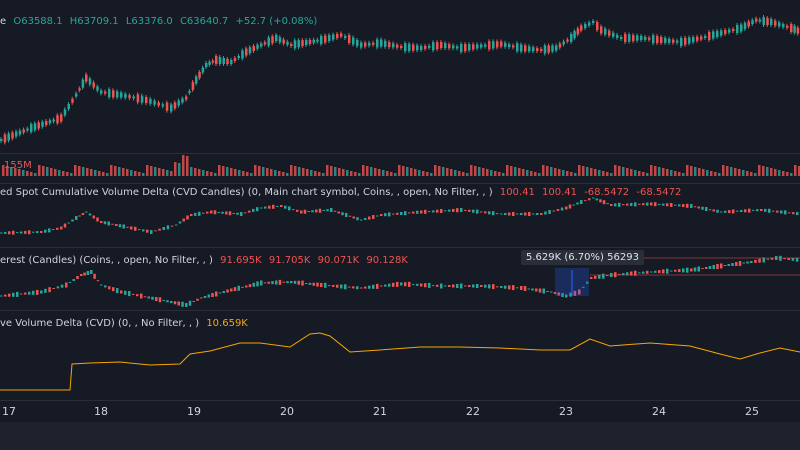 The image size is (800, 450). I want to click on open-value: O63588.1, so click(38, 21).